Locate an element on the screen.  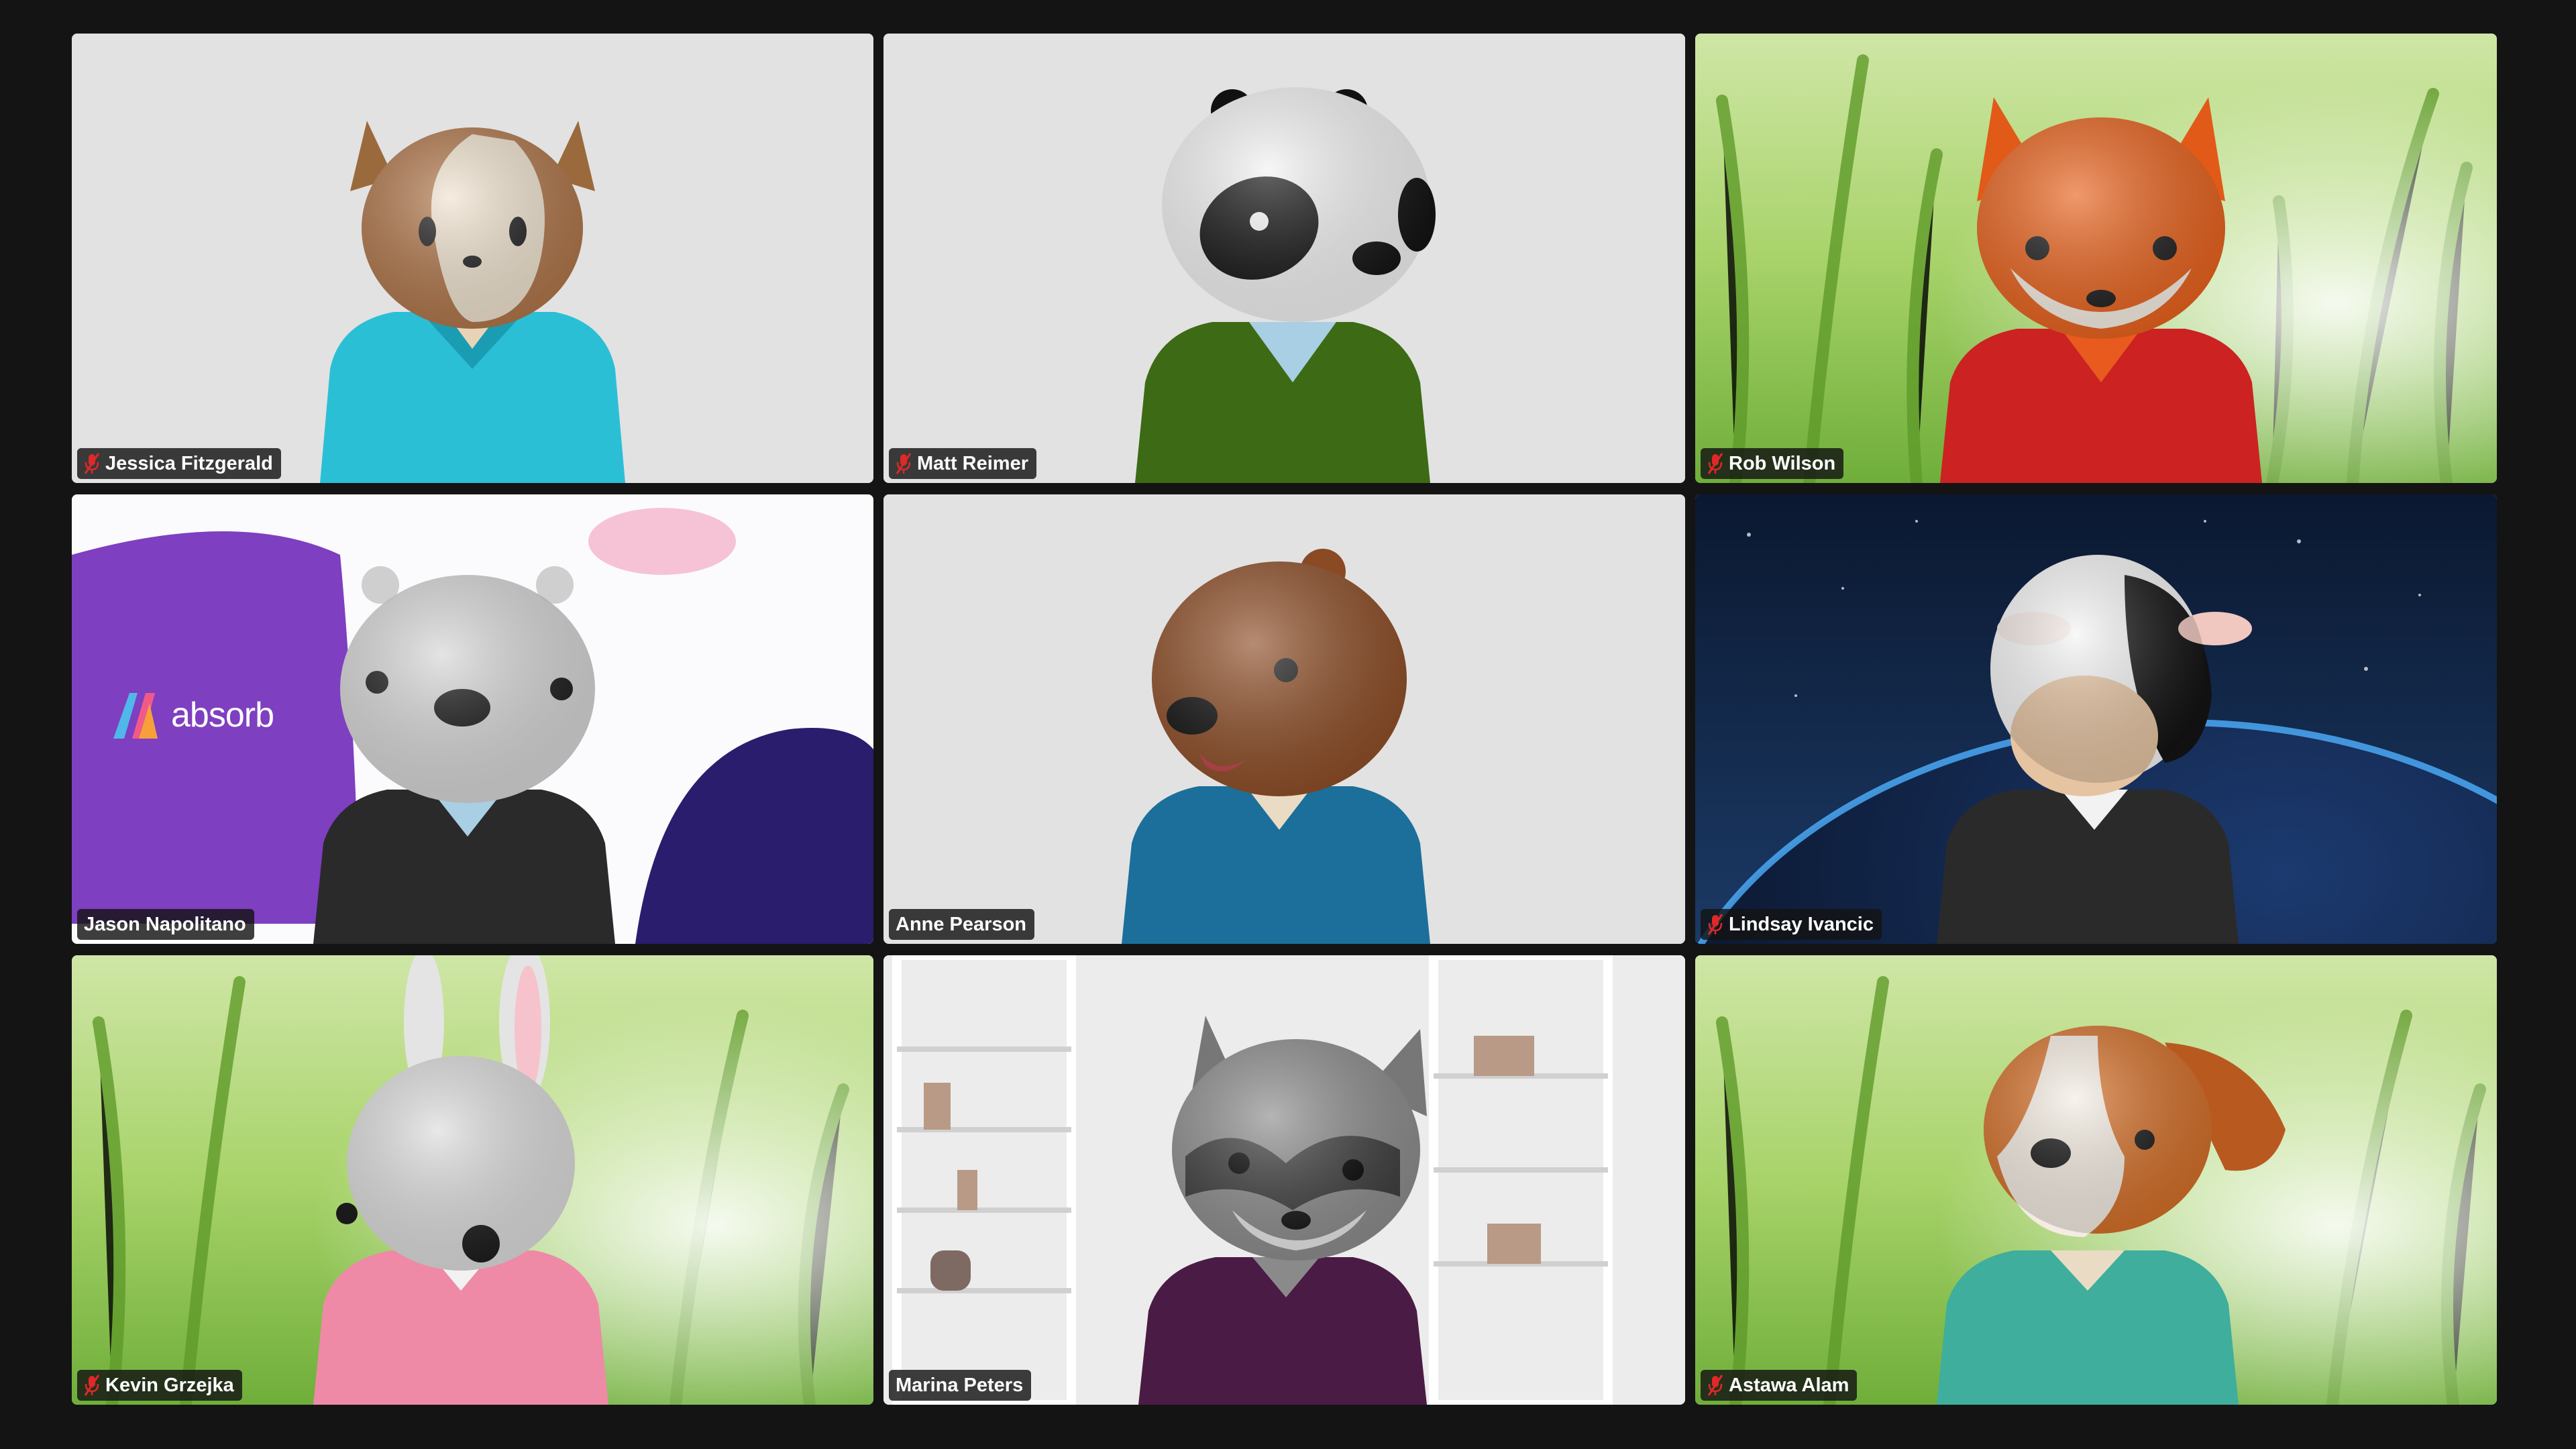
participant-tile-marina-peters: Marina Peters is located at coordinates (1284, 1180).